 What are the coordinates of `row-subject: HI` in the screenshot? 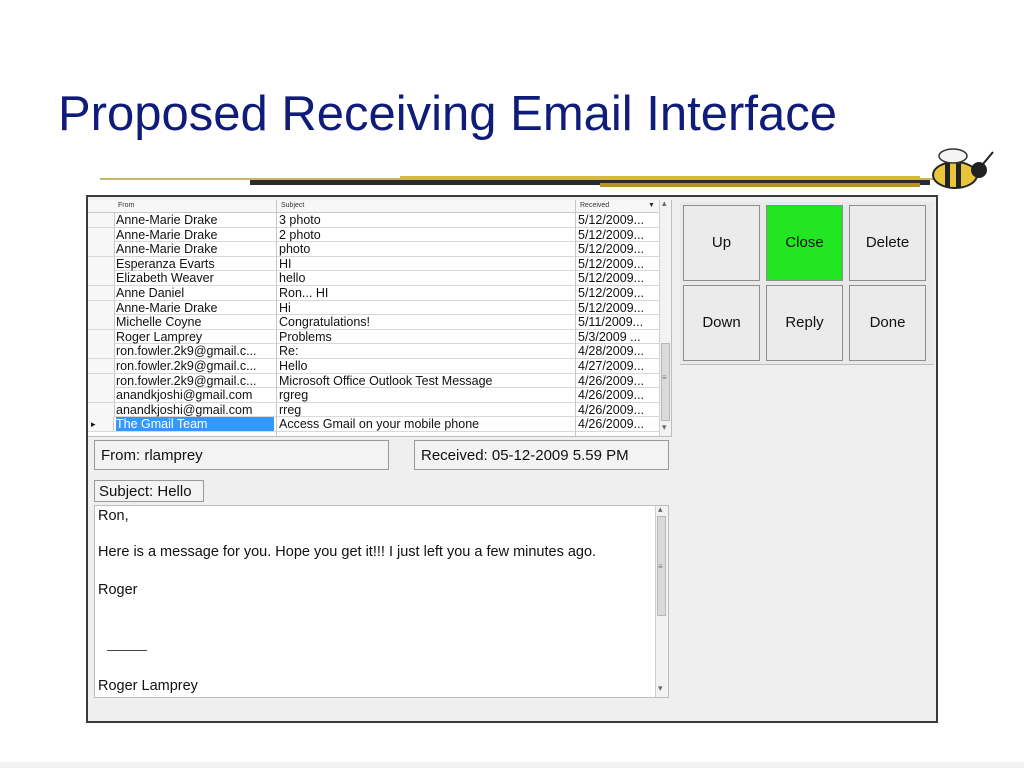 It's located at (285, 263).